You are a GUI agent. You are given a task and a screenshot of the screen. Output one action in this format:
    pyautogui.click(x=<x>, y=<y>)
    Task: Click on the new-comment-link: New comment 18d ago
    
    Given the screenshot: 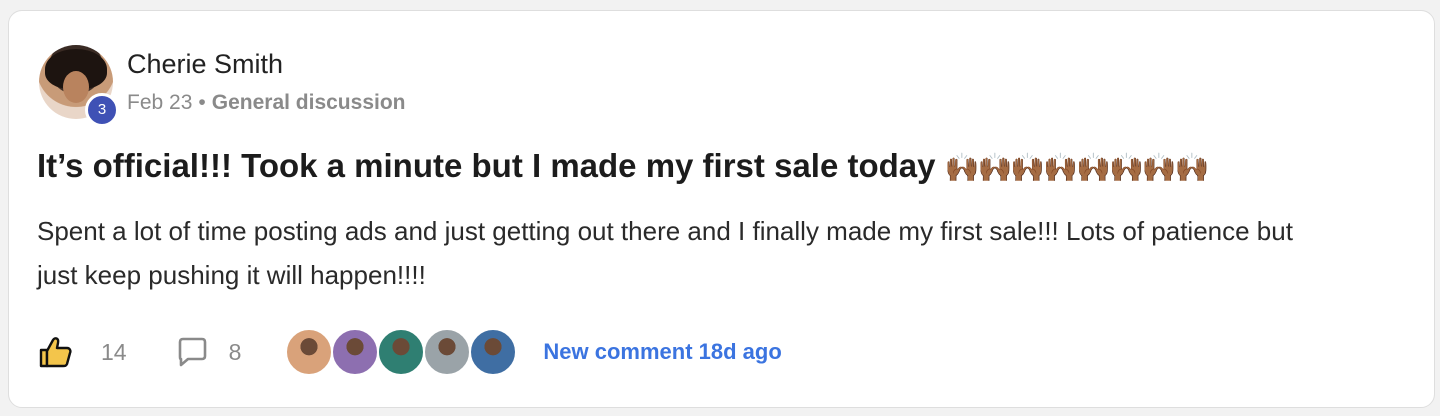 What is the action you would take?
    pyautogui.click(x=662, y=352)
    